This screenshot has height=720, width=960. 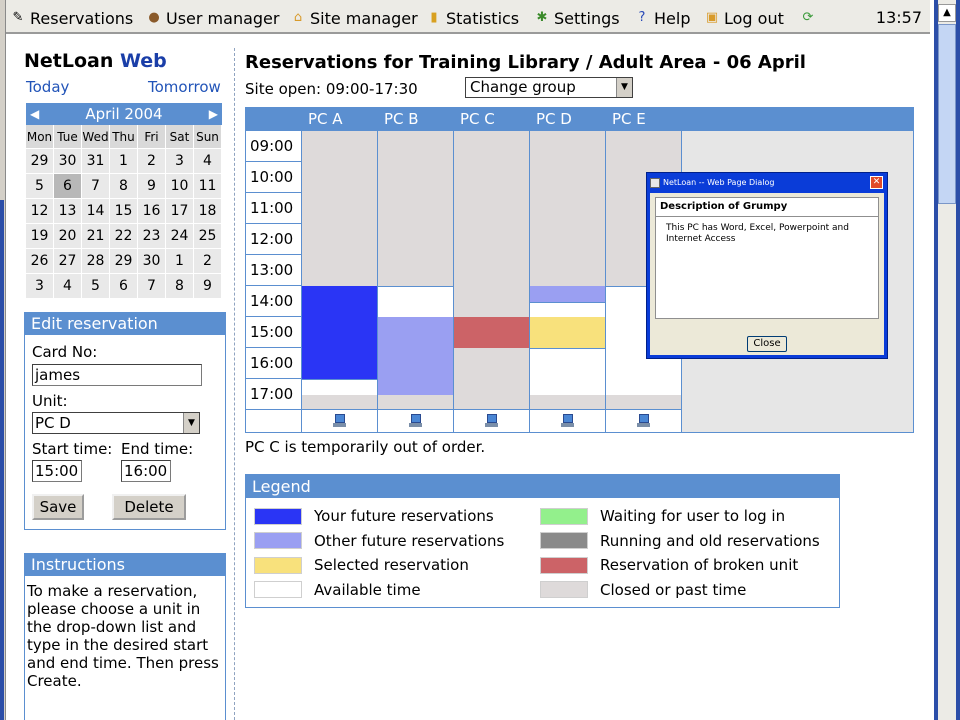 I want to click on menu-item-reservations: ✎ Reservations, so click(x=72, y=18).